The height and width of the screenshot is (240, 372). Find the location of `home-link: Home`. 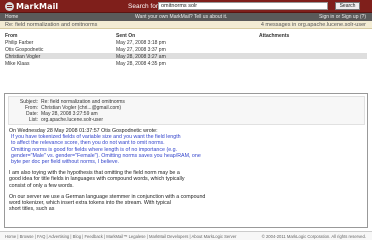

home-link: Home is located at coordinates (11, 17).